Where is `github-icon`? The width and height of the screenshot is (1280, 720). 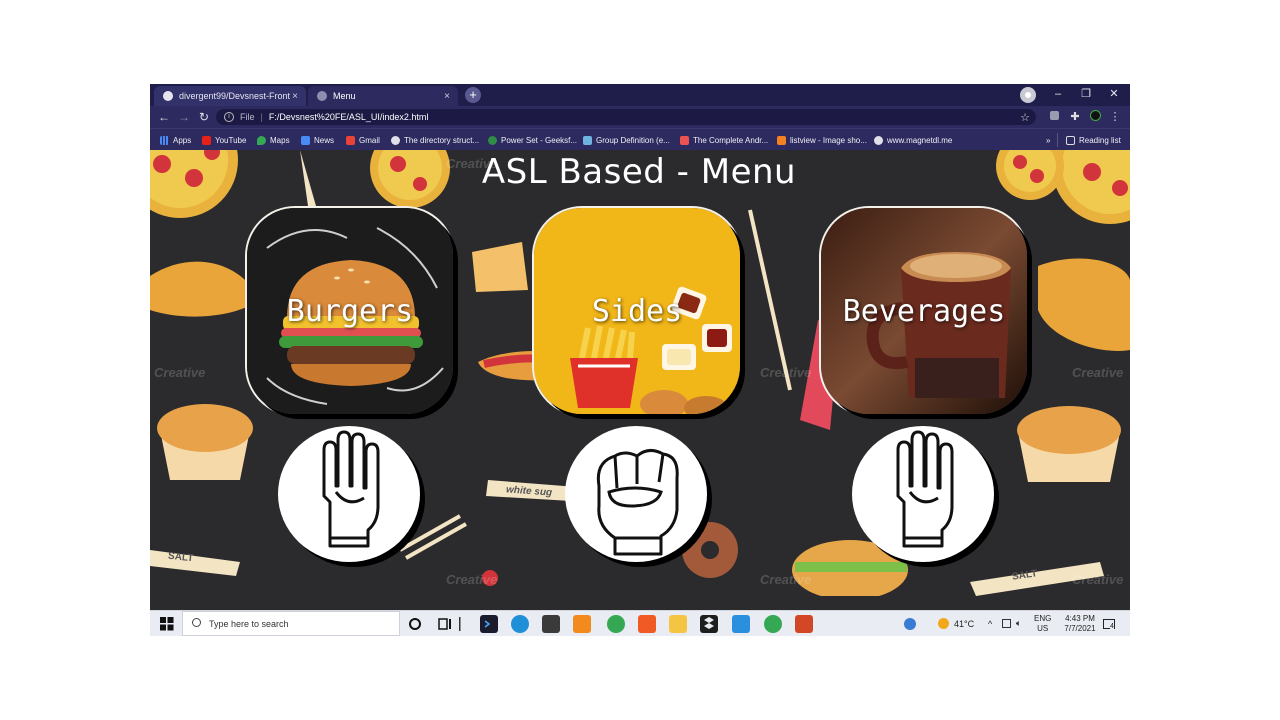
github-icon is located at coordinates (168, 96).